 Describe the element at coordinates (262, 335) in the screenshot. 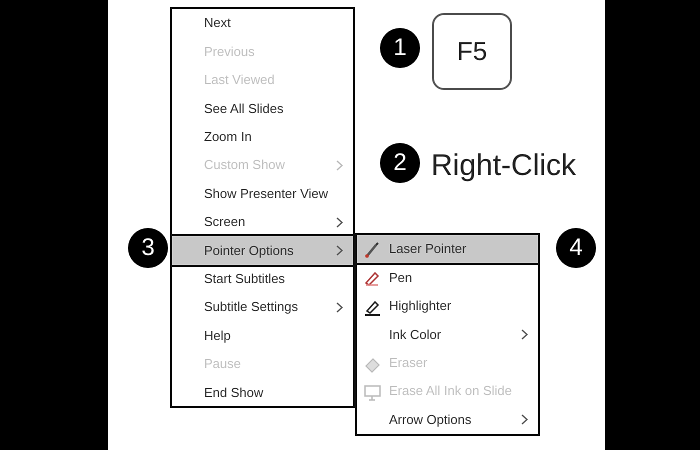

I see `menu-item: Help` at that location.